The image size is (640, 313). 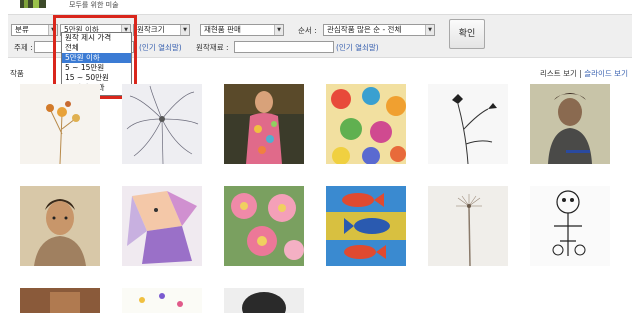 I want to click on slide-view-link: 슬라이드 보기, so click(x=606, y=73).